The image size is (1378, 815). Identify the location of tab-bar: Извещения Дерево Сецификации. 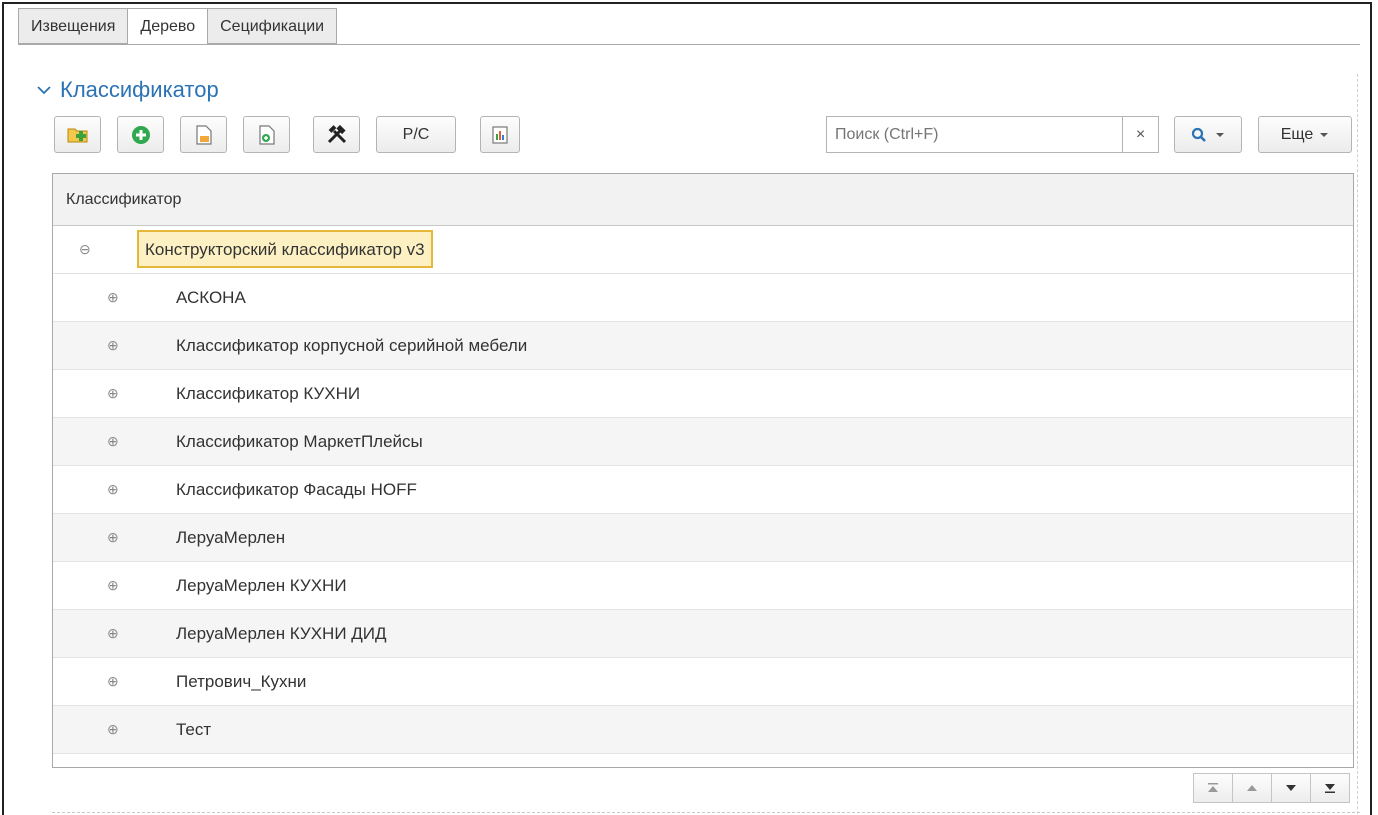
(178, 26).